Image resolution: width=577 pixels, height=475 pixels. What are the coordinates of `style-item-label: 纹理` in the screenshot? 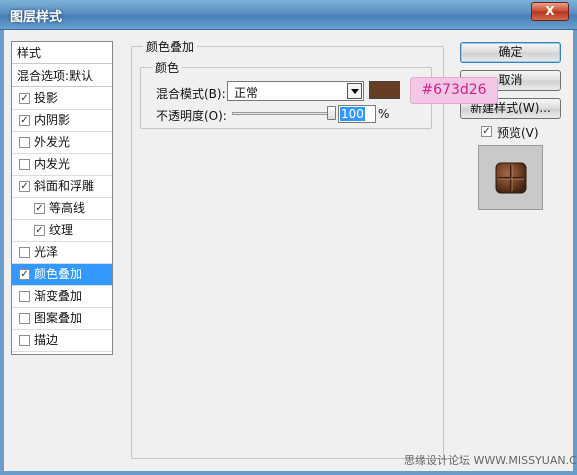 It's located at (61, 230).